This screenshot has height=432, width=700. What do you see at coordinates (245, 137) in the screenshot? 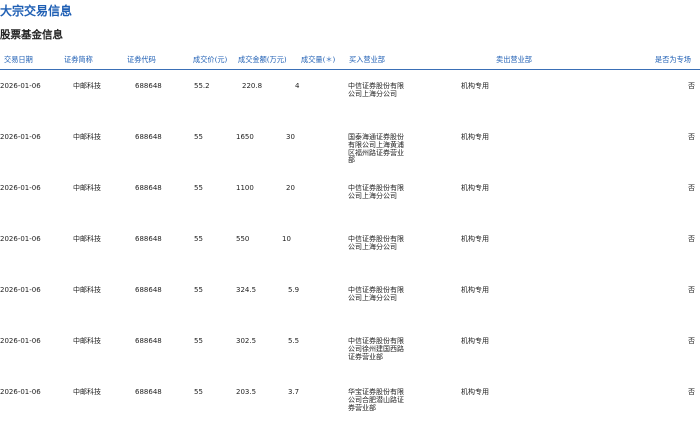
I see `cell-amount: 1650` at bounding box center [245, 137].